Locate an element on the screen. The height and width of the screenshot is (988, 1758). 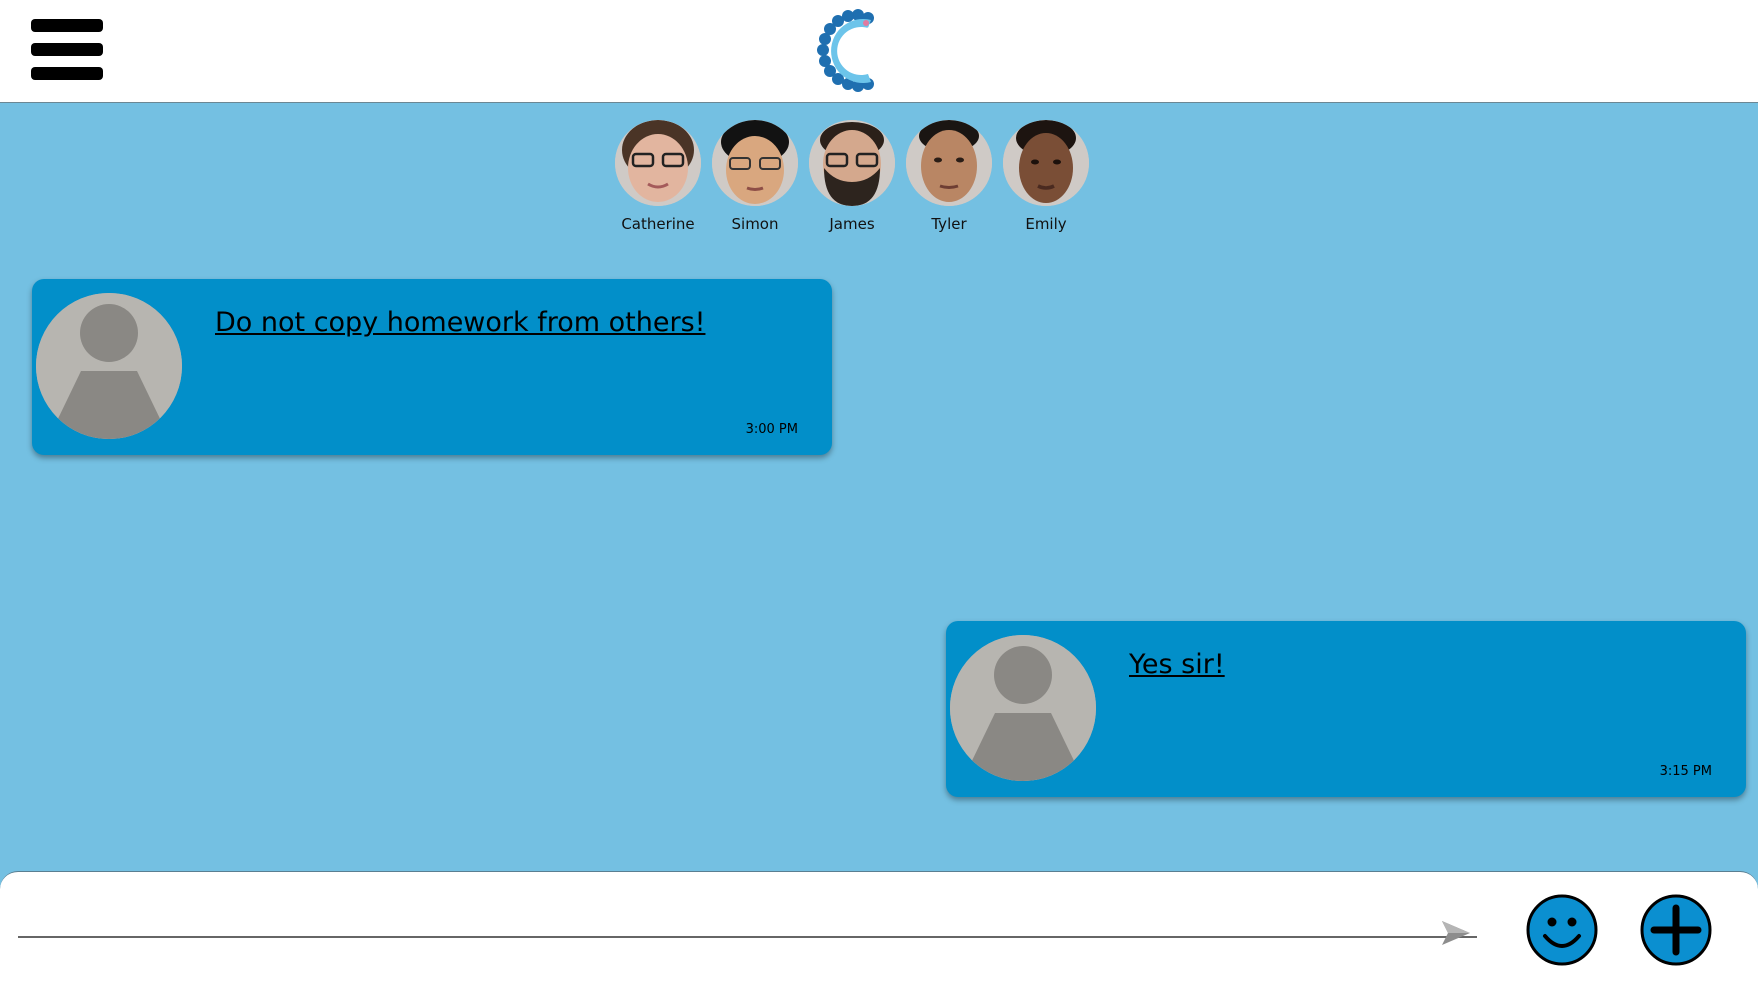
plus-icon is located at coordinates (1676, 930).